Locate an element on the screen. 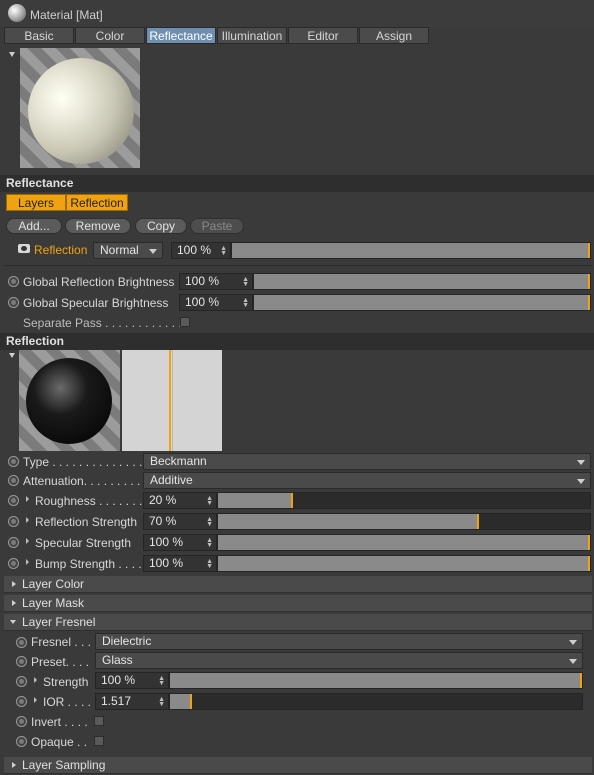 The height and width of the screenshot is (775, 594). tab-basic: Basic is located at coordinates (39, 35).